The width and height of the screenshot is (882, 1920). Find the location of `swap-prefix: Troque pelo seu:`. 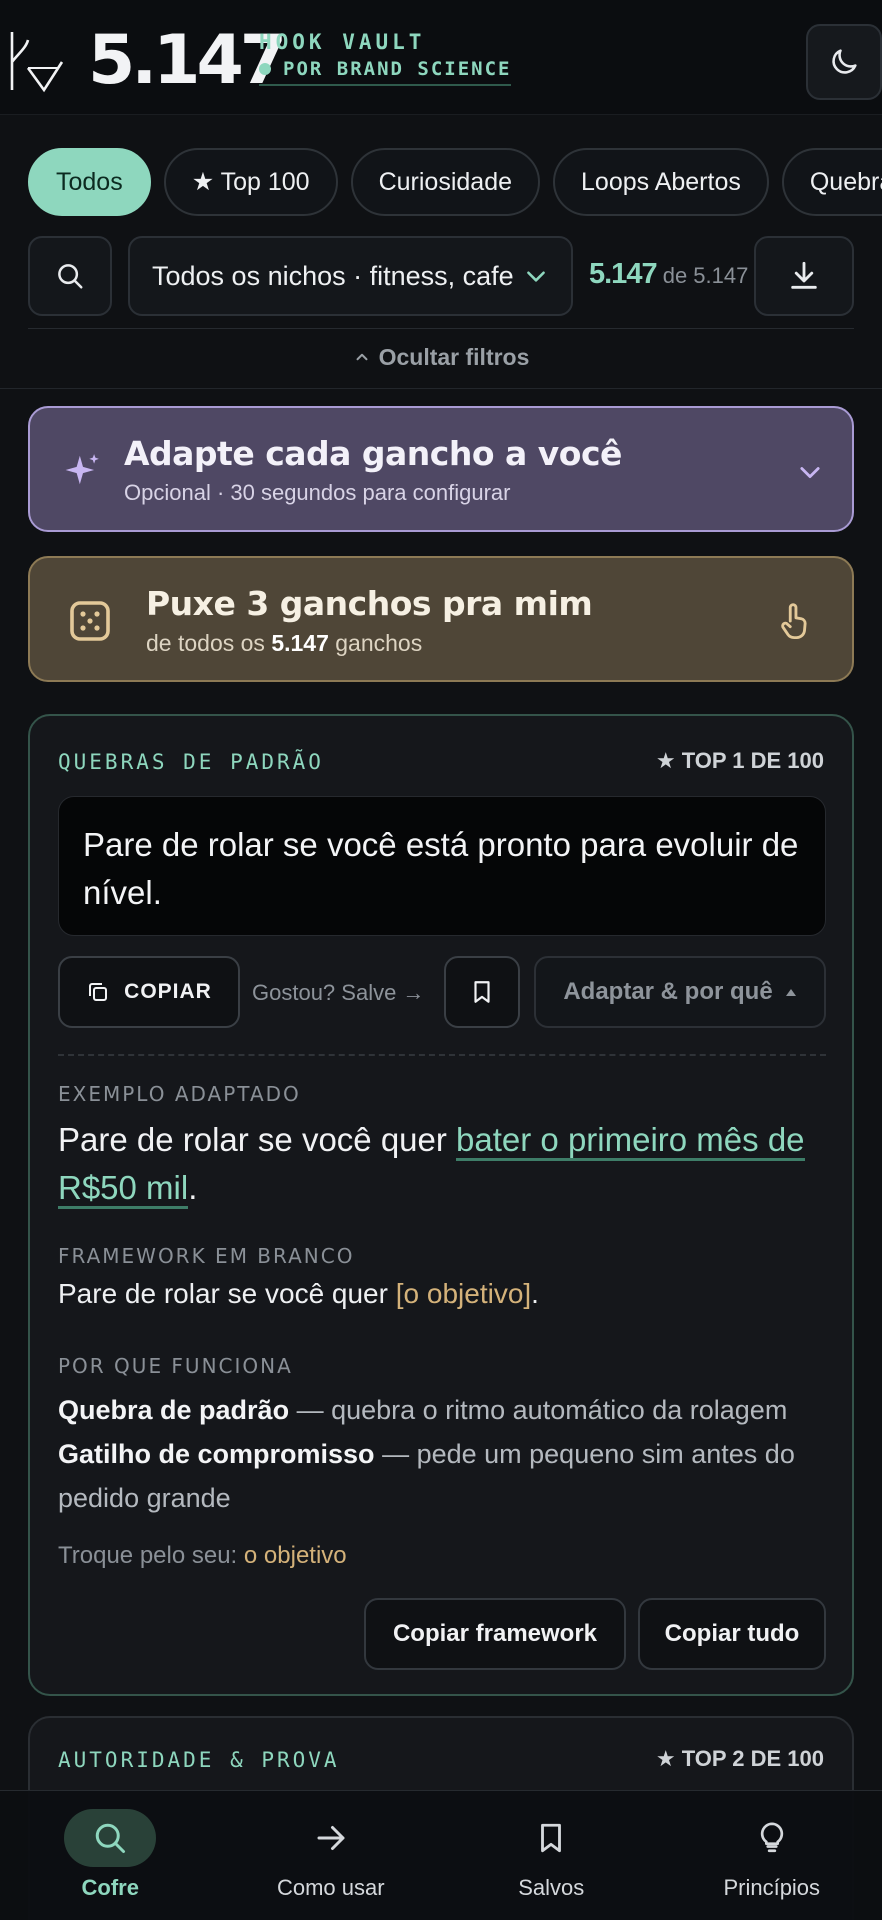

swap-prefix: Troque pelo seu: is located at coordinates (151, 1555).